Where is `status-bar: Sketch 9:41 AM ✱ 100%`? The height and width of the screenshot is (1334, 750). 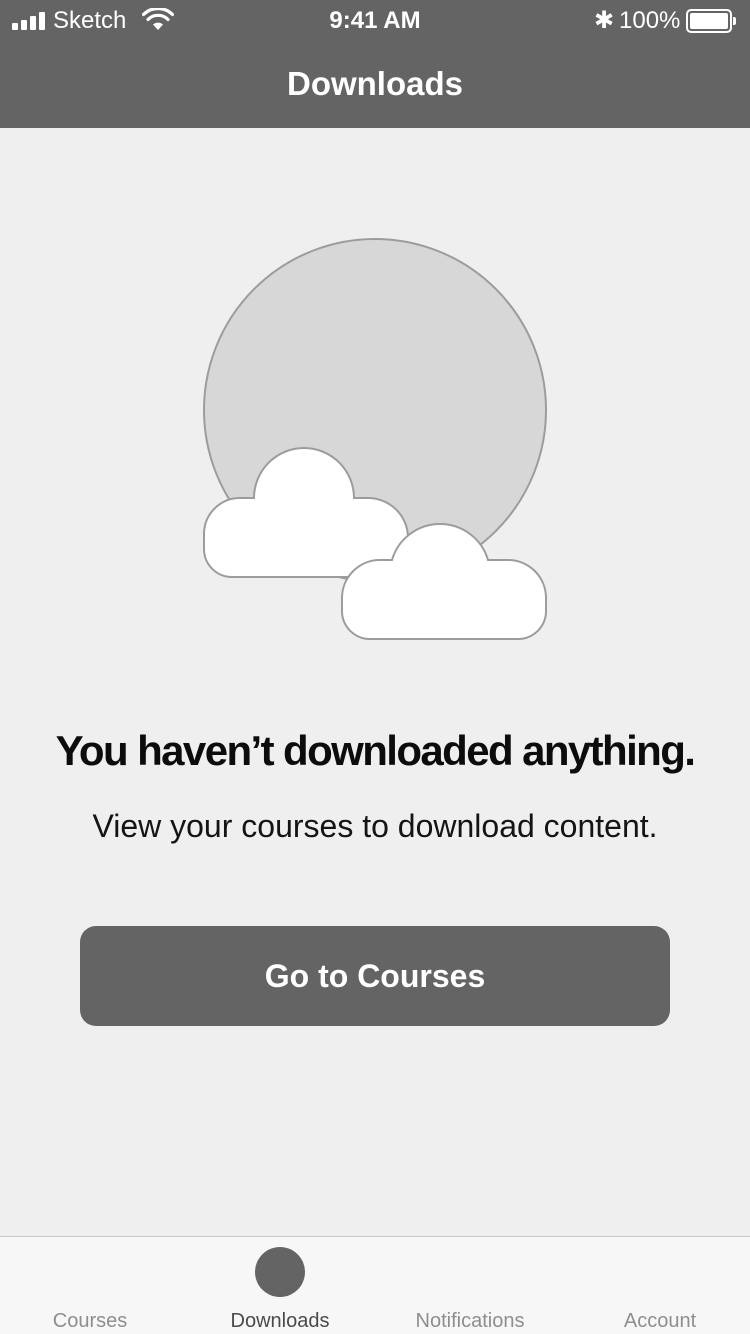
status-bar: Sketch 9:41 AM ✱ 100% is located at coordinates (375, 21).